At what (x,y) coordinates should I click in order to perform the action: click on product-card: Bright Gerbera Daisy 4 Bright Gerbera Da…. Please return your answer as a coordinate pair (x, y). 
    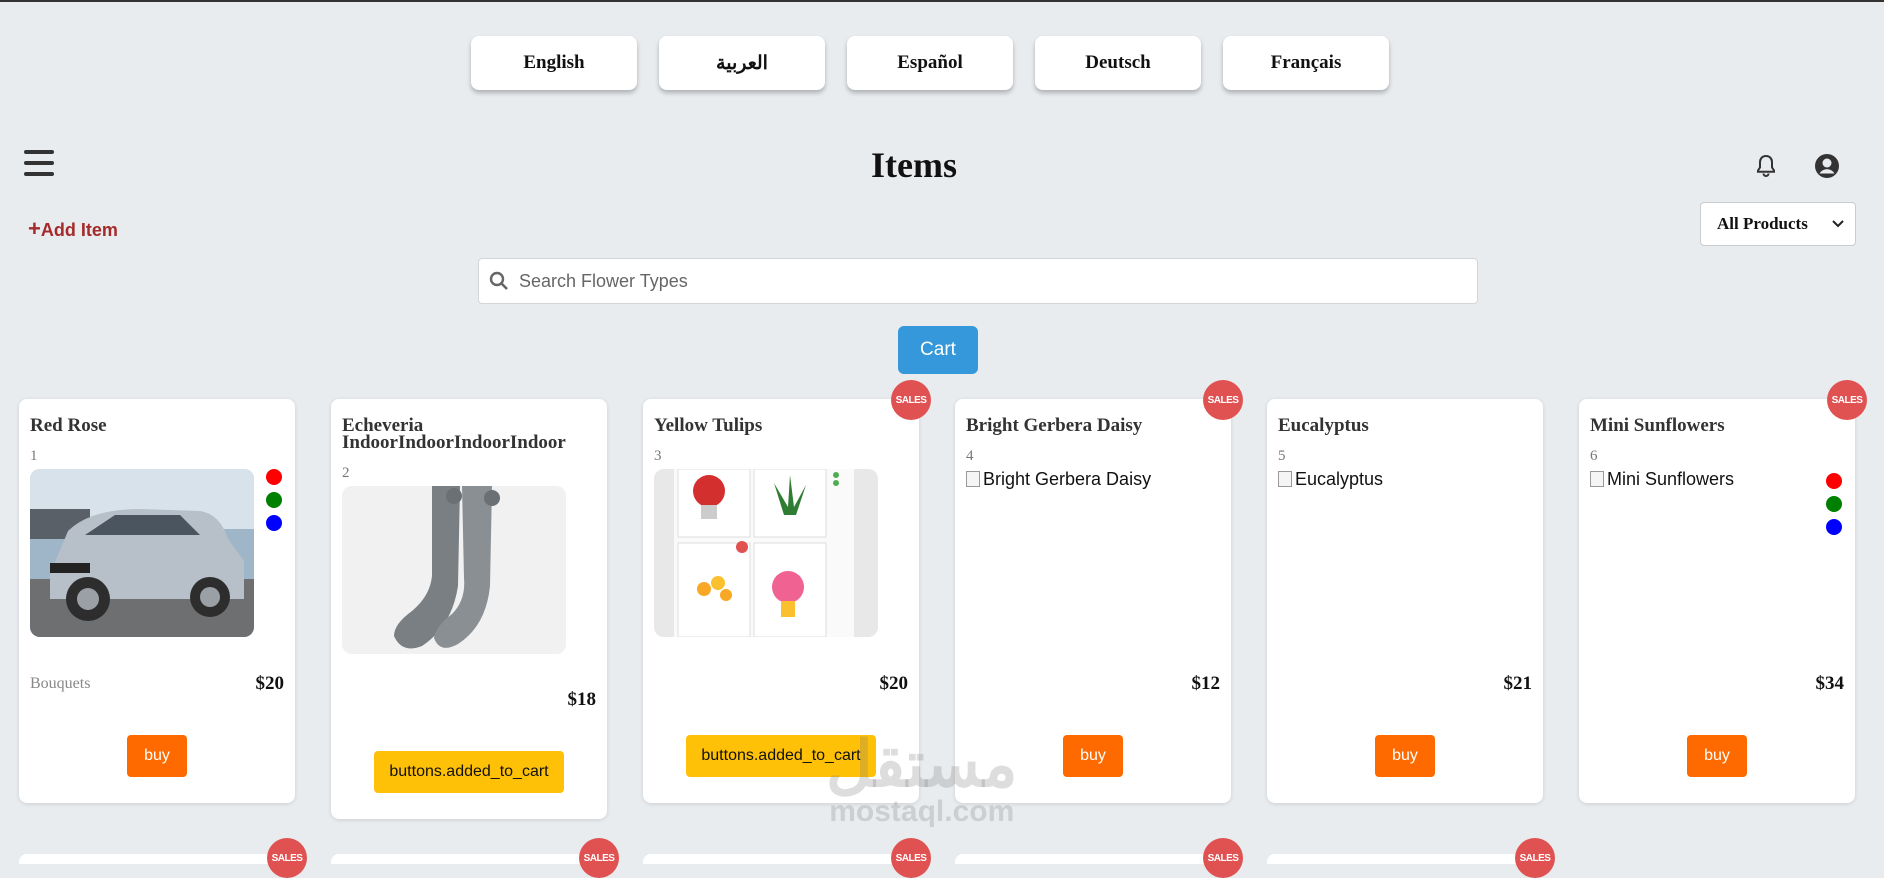
    Looking at the image, I should click on (1093, 601).